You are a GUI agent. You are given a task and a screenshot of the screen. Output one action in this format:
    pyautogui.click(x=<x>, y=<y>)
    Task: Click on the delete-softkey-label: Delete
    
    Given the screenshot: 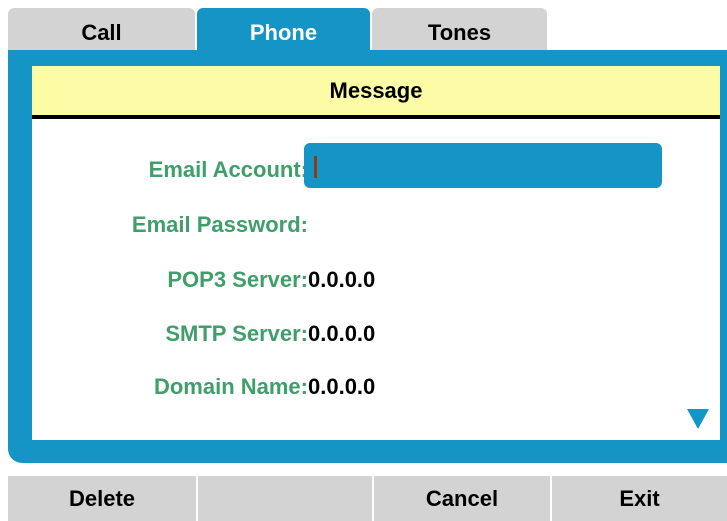 What is the action you would take?
    pyautogui.click(x=102, y=498)
    